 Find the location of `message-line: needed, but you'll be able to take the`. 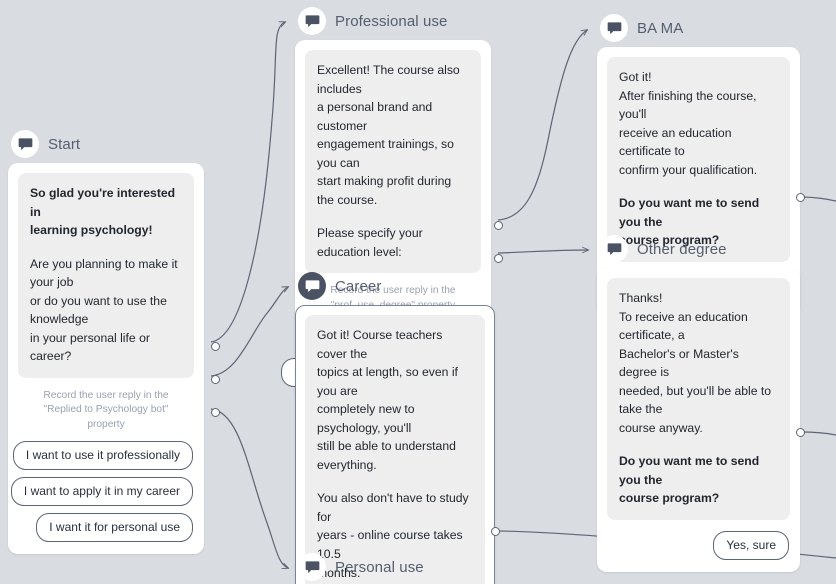

message-line: needed, but you'll be able to take the is located at coordinates (695, 400).